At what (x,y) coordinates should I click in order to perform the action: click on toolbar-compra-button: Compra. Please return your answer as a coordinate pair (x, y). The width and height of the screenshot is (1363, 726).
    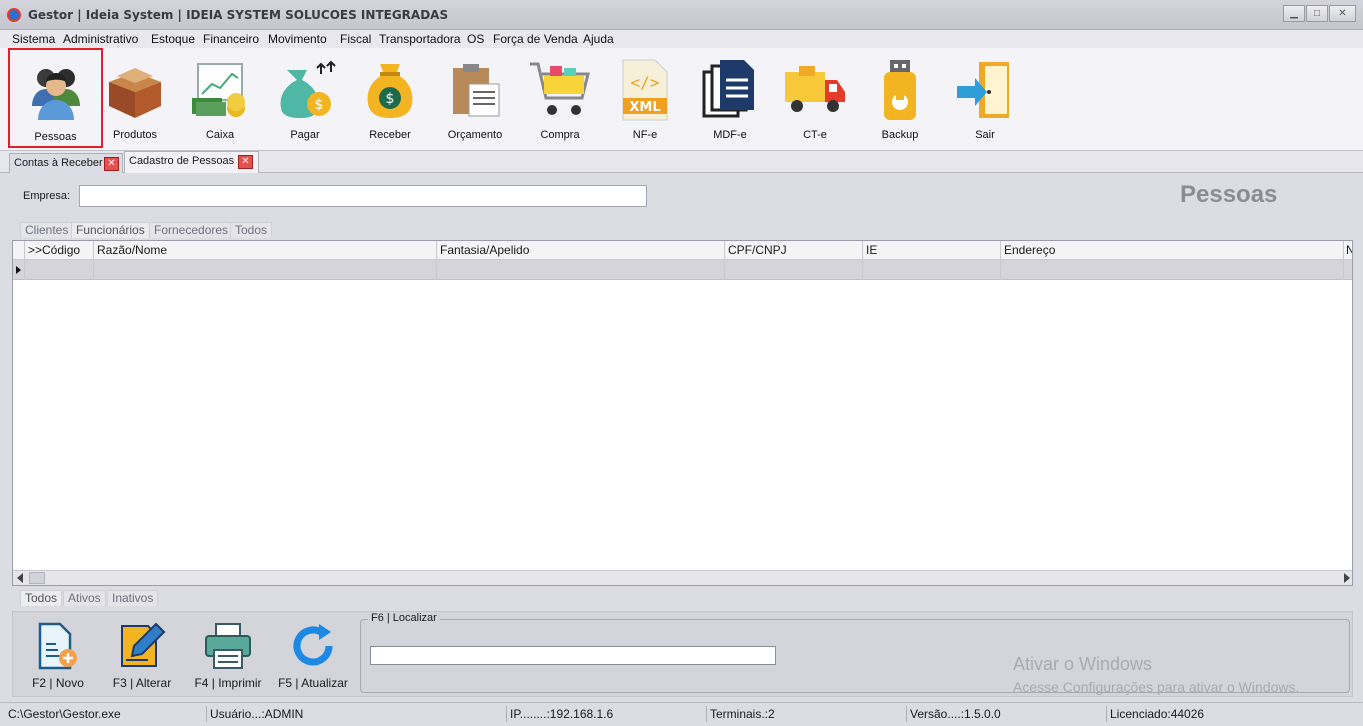
    Looking at the image, I should click on (560, 98).